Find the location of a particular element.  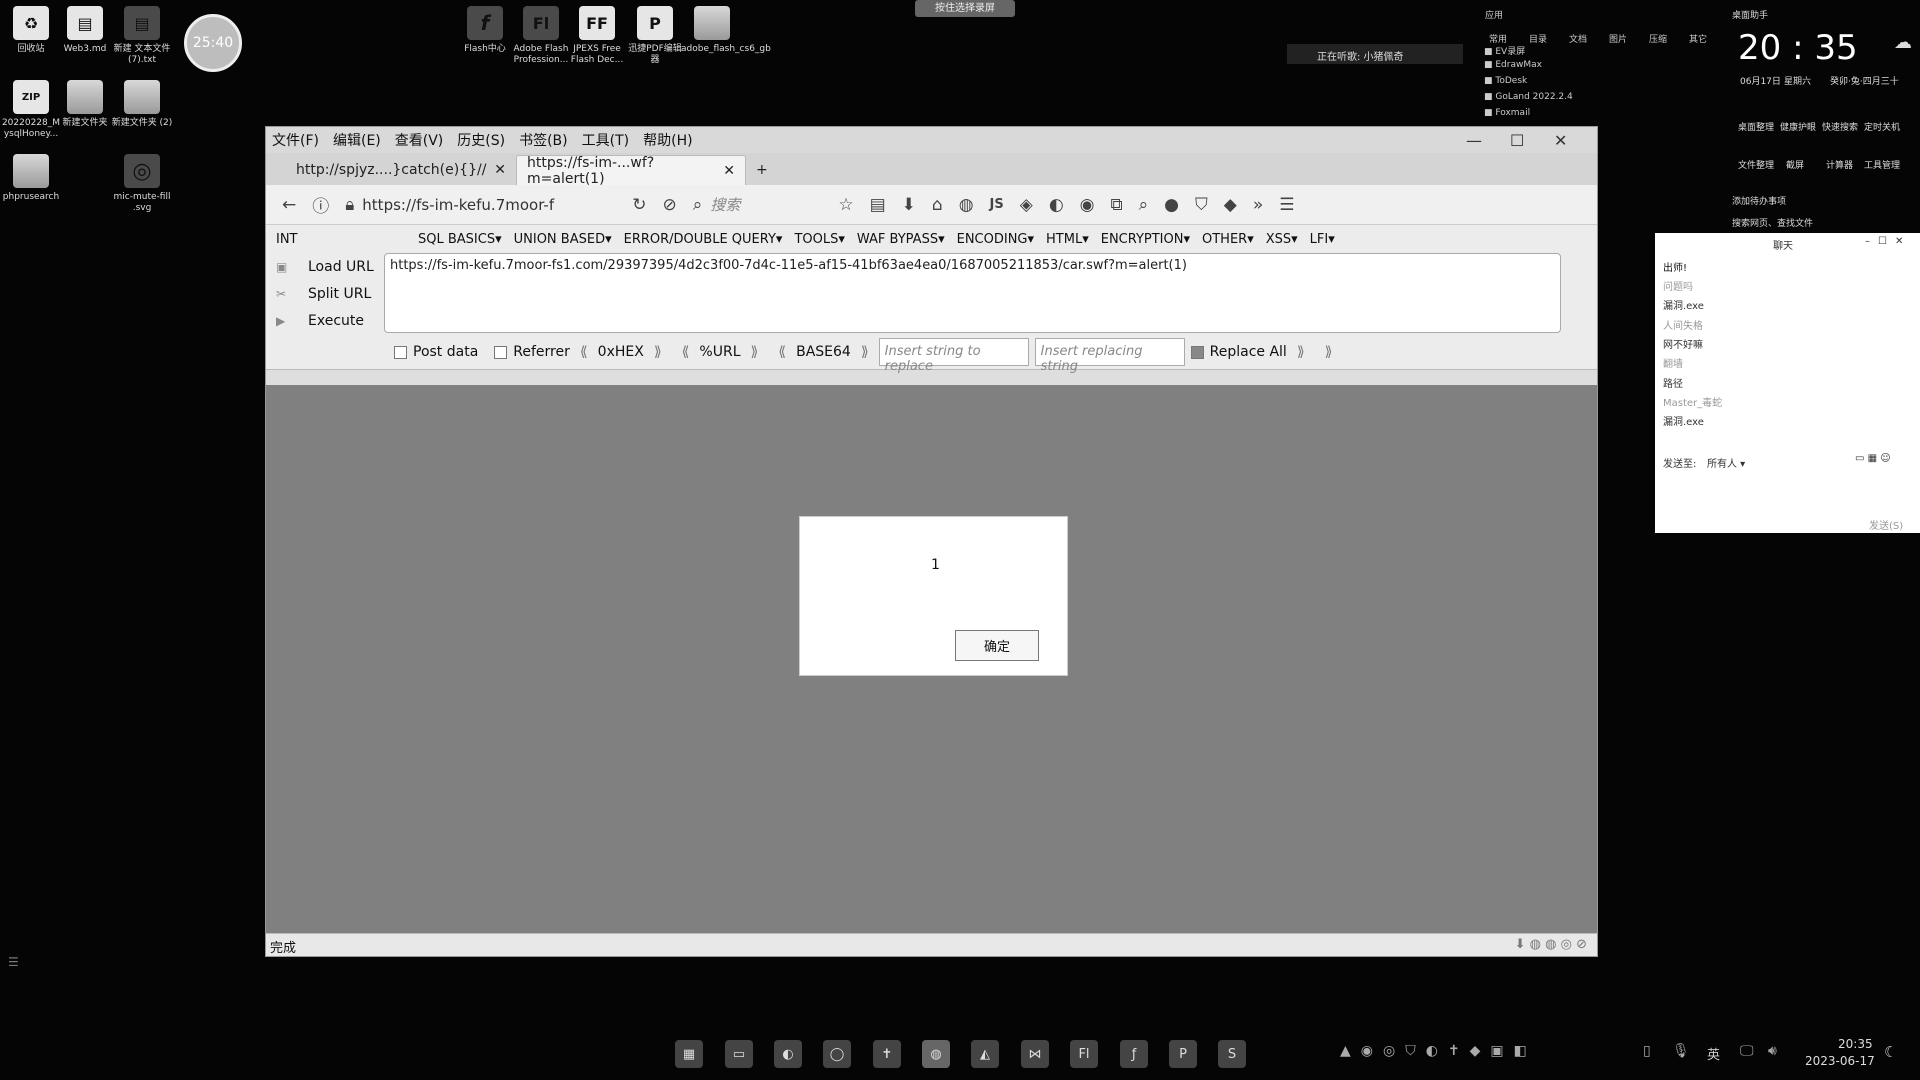

notification-moon-icon: ☾ is located at coordinates (1890, 1052).